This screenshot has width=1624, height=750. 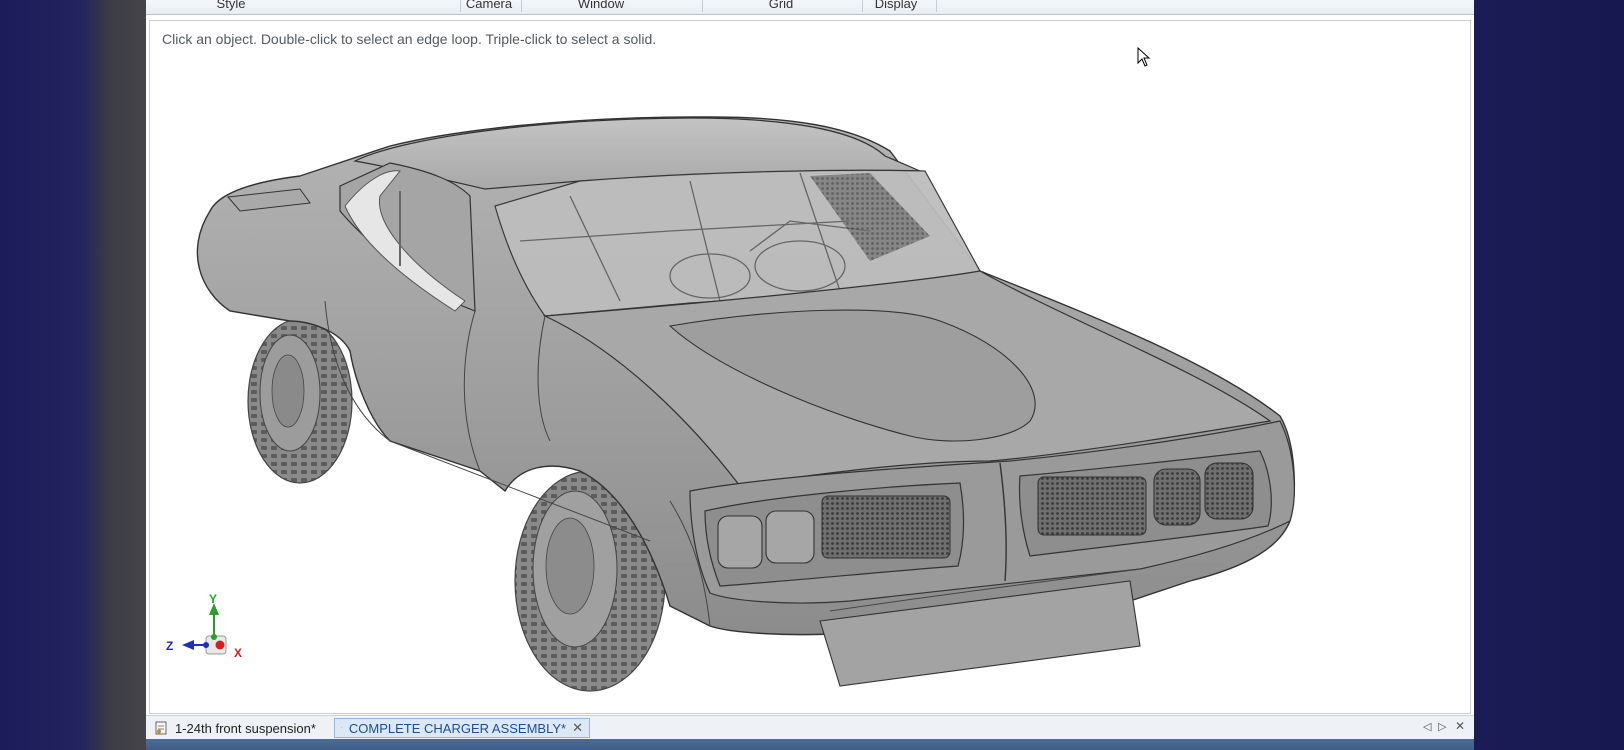 What do you see at coordinates (577, 728) in the screenshot?
I see `tab-close-icon: ✕` at bounding box center [577, 728].